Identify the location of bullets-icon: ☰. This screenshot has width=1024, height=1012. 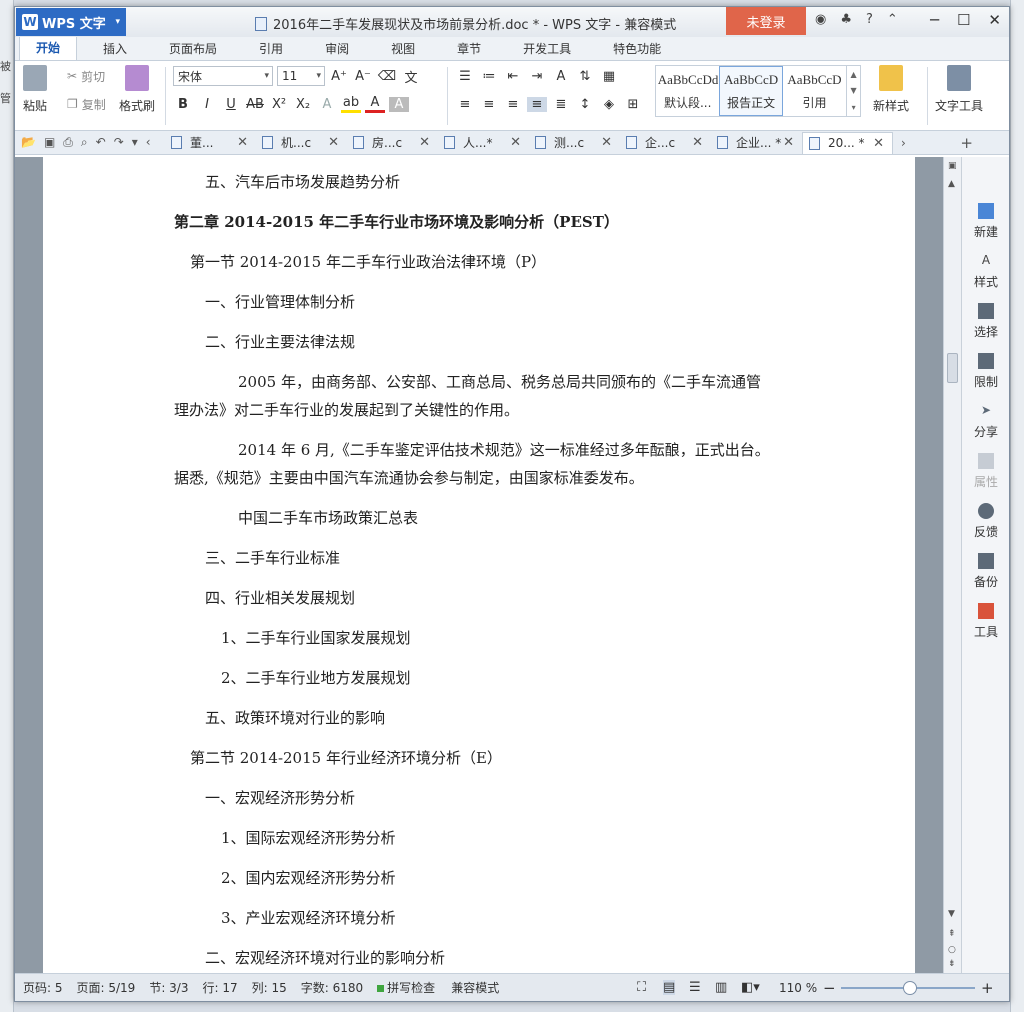
(465, 76).